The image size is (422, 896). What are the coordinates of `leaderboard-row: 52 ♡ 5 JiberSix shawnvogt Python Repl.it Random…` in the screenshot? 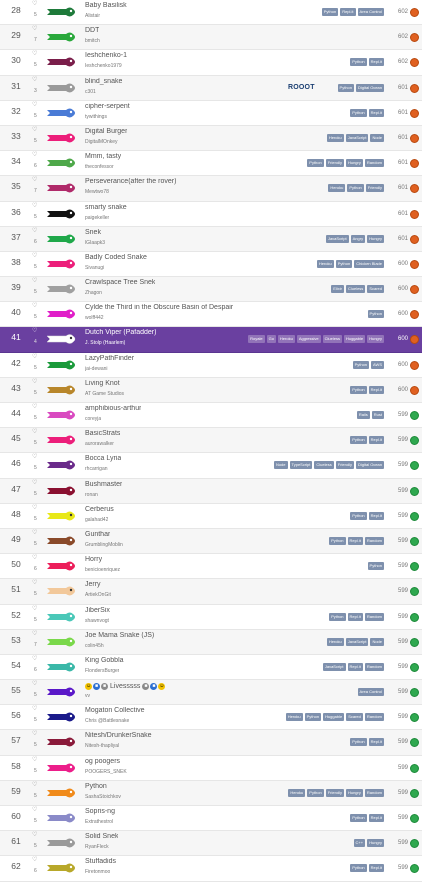 It's located at (211, 617).